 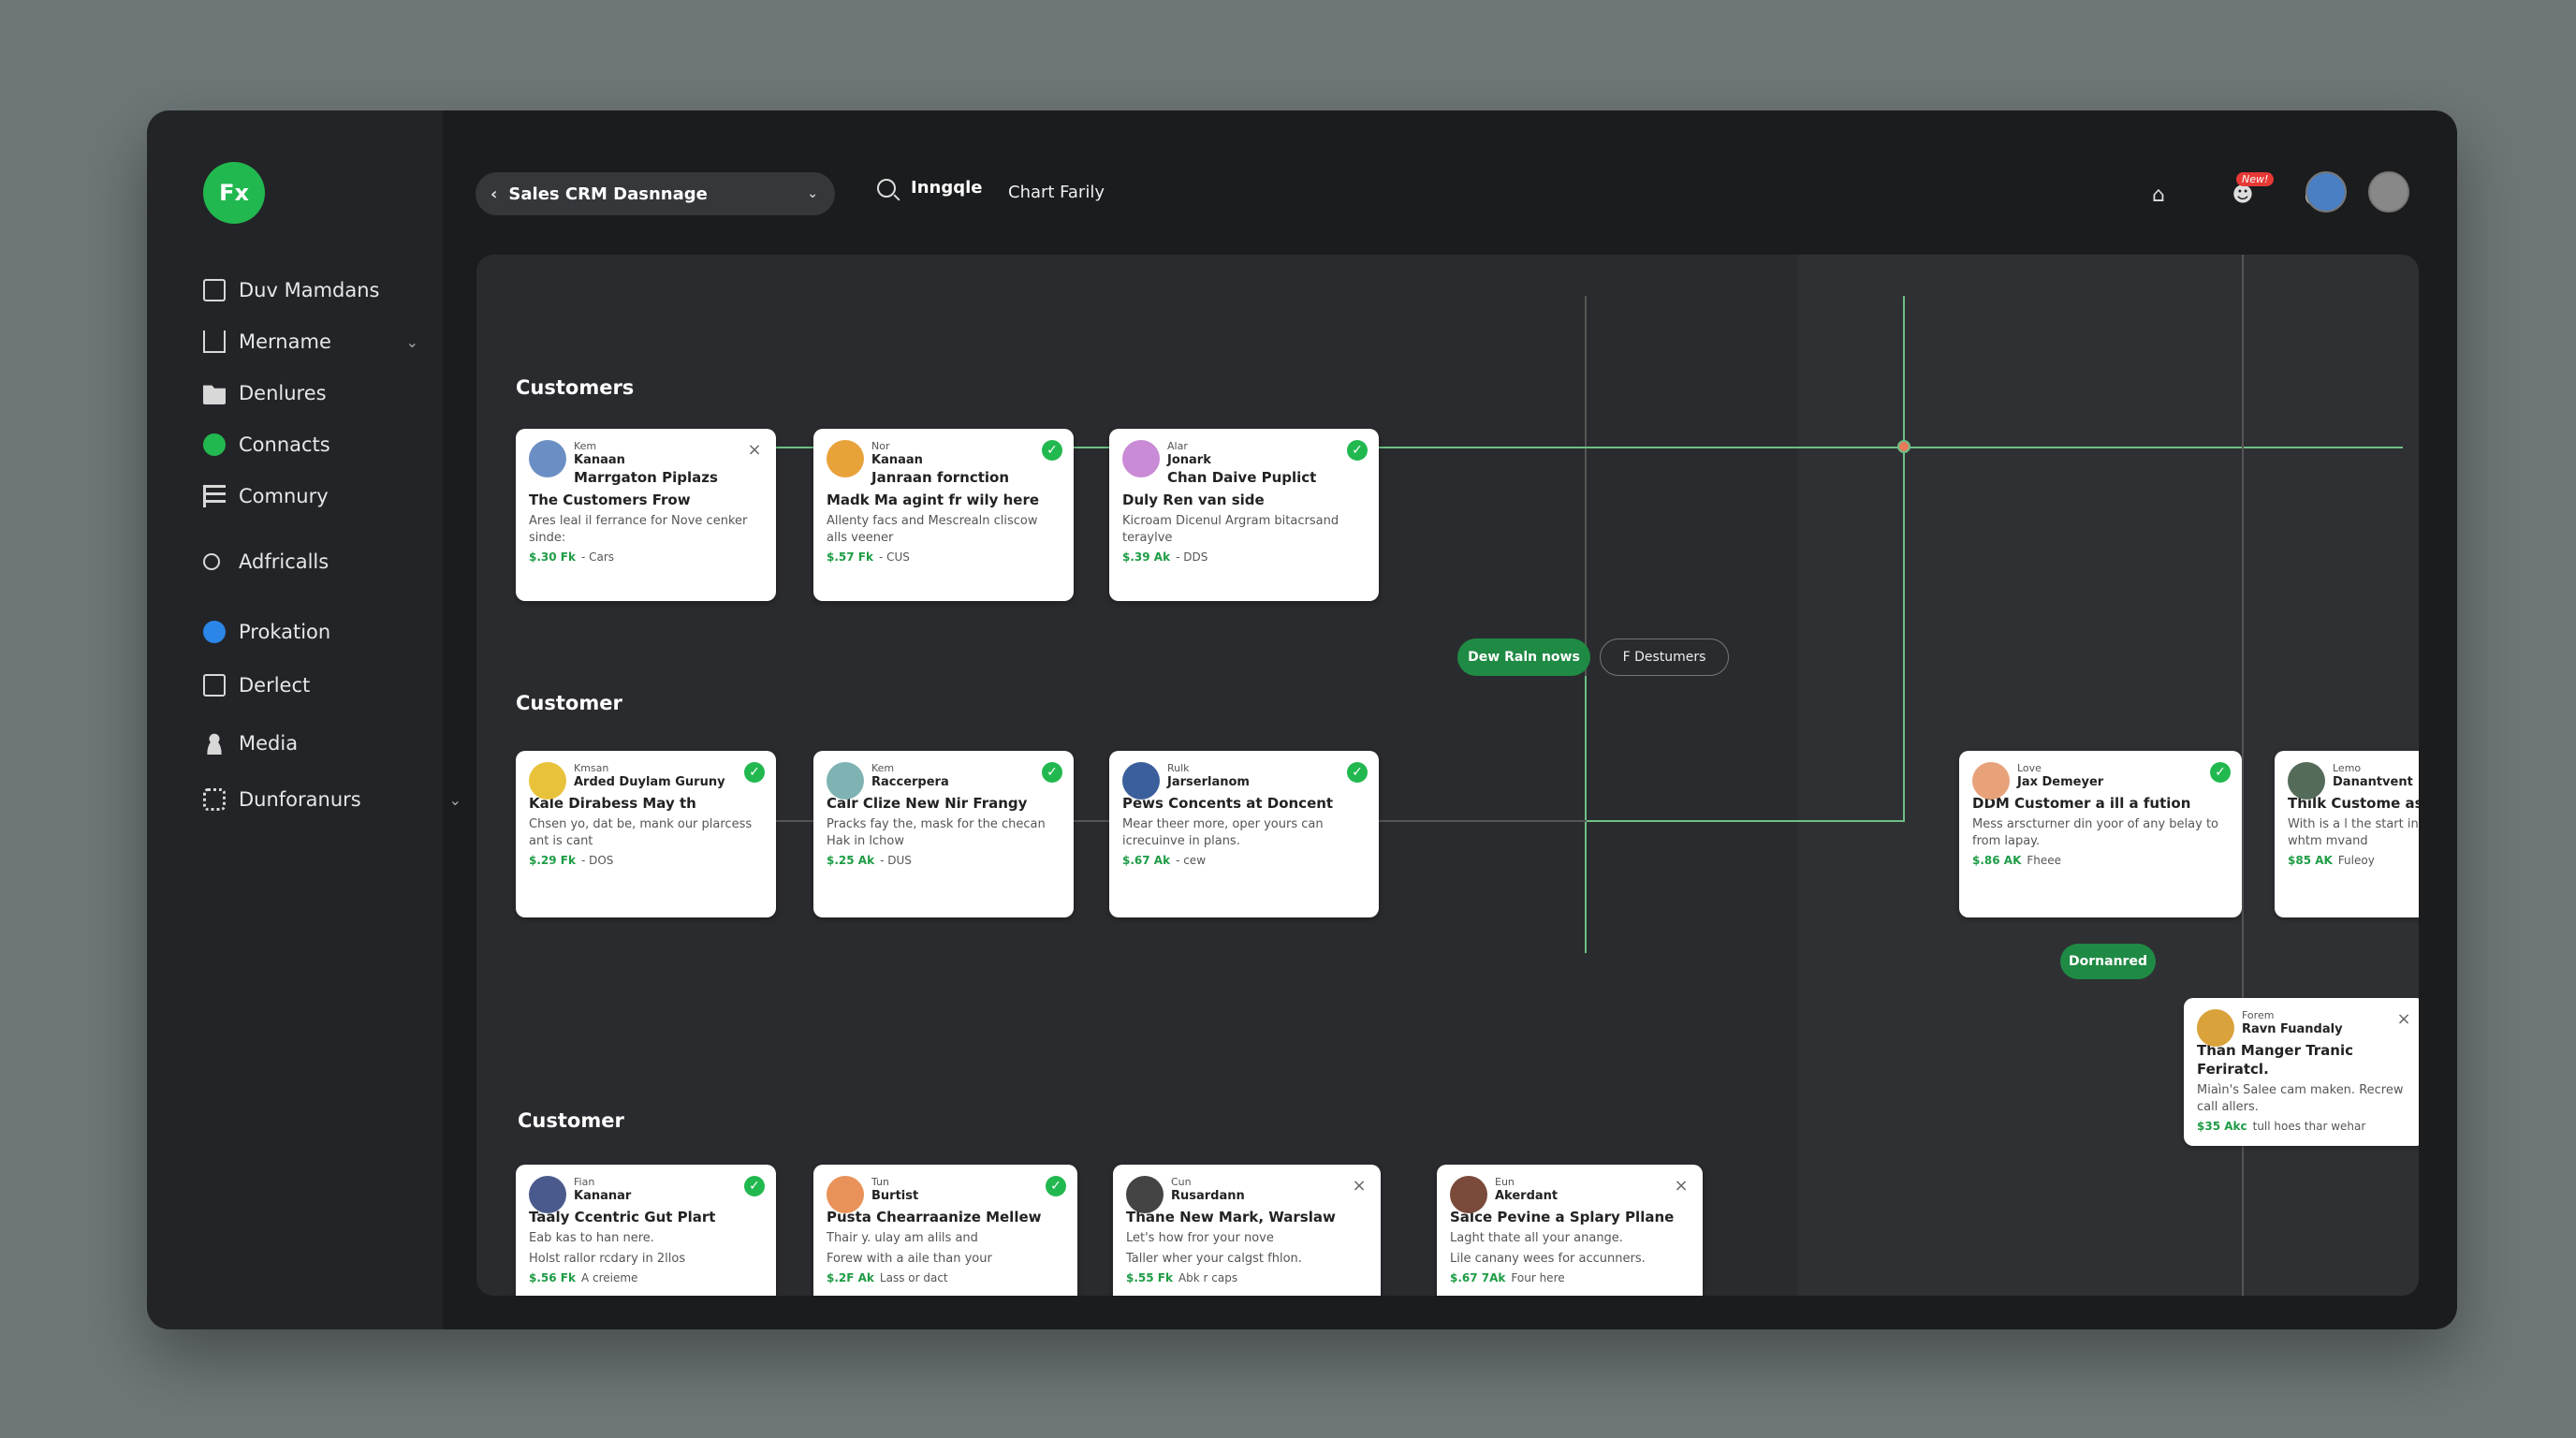 I want to click on card-heading: Marrgaton Piplazs, so click(x=646, y=477).